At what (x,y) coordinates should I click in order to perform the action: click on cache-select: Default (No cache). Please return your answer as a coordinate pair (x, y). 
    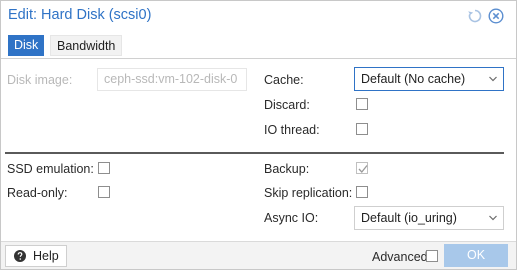
    Looking at the image, I should click on (429, 79).